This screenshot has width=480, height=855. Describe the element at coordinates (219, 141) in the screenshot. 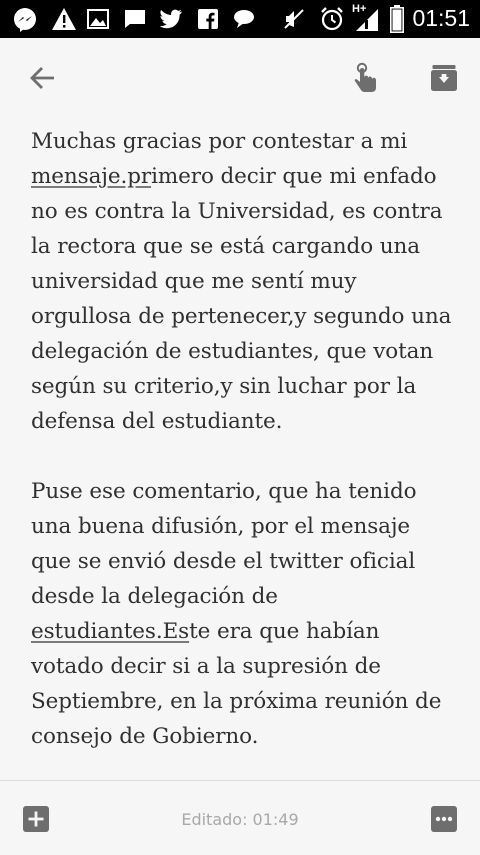

I see `note-text: Muchas gracias por contestar a mi` at that location.